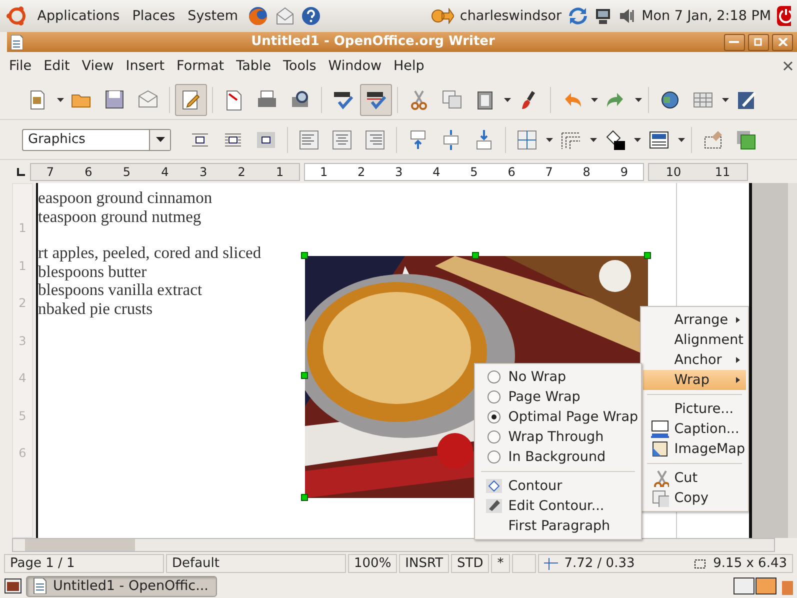 Image resolution: width=797 pixels, height=598 pixels. I want to click on power-icon, so click(784, 16).